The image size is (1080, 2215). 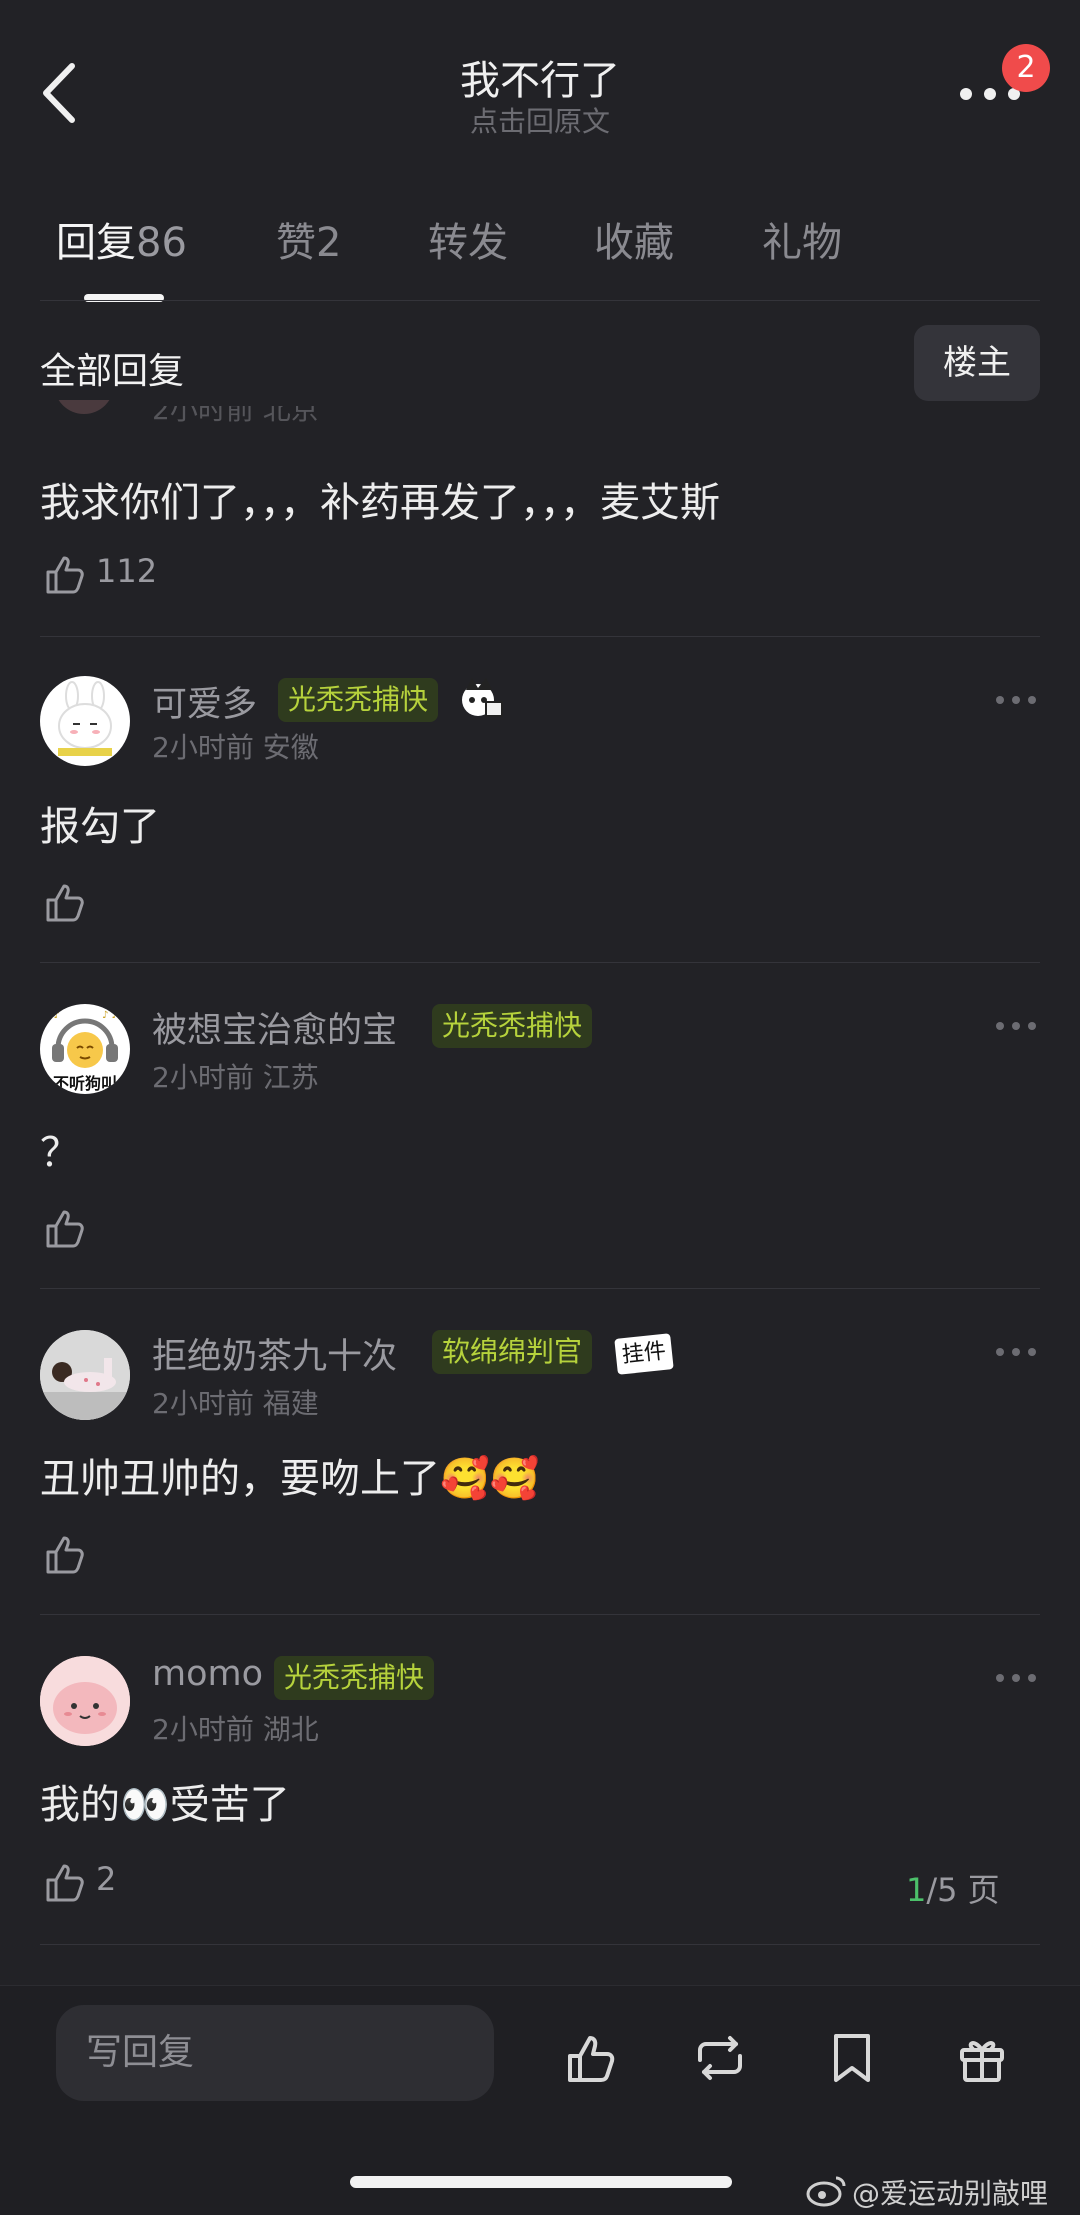 I want to click on watermark: @爱运动别敲哩, so click(x=950, y=2193).